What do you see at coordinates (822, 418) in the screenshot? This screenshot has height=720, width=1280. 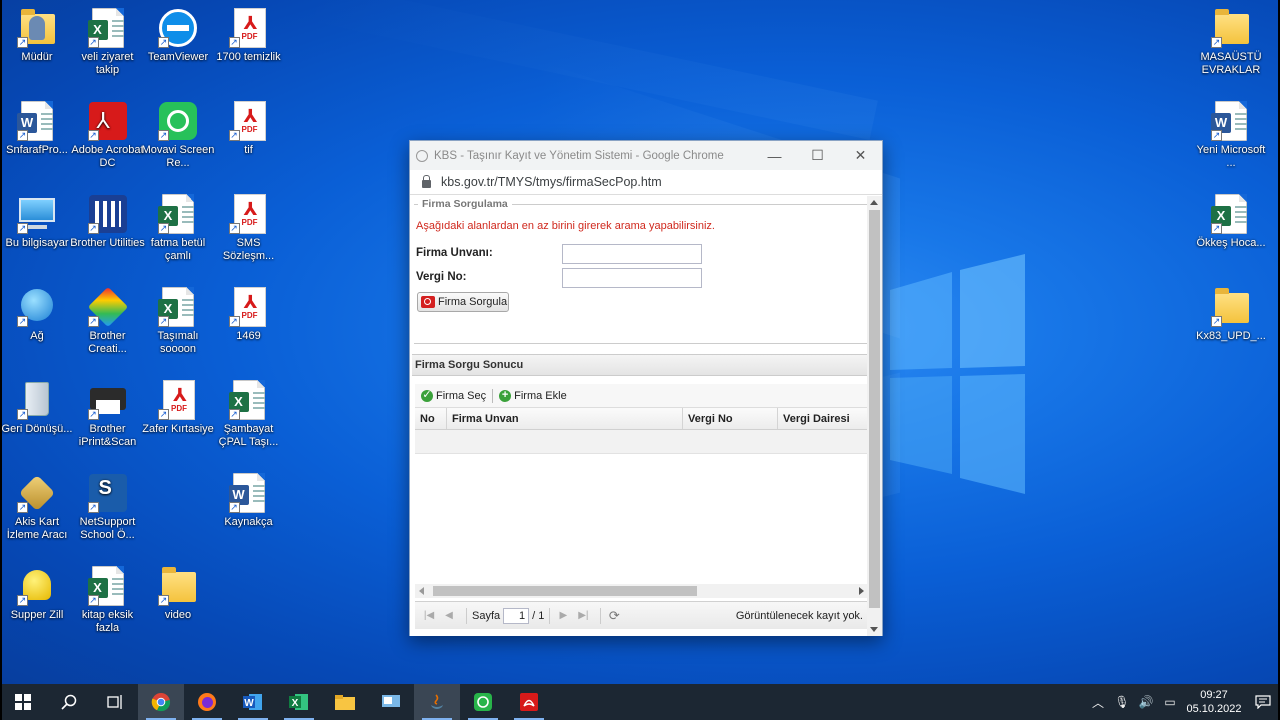 I see `column-header-vergi-dairesi: Vergi Dairesi` at bounding box center [822, 418].